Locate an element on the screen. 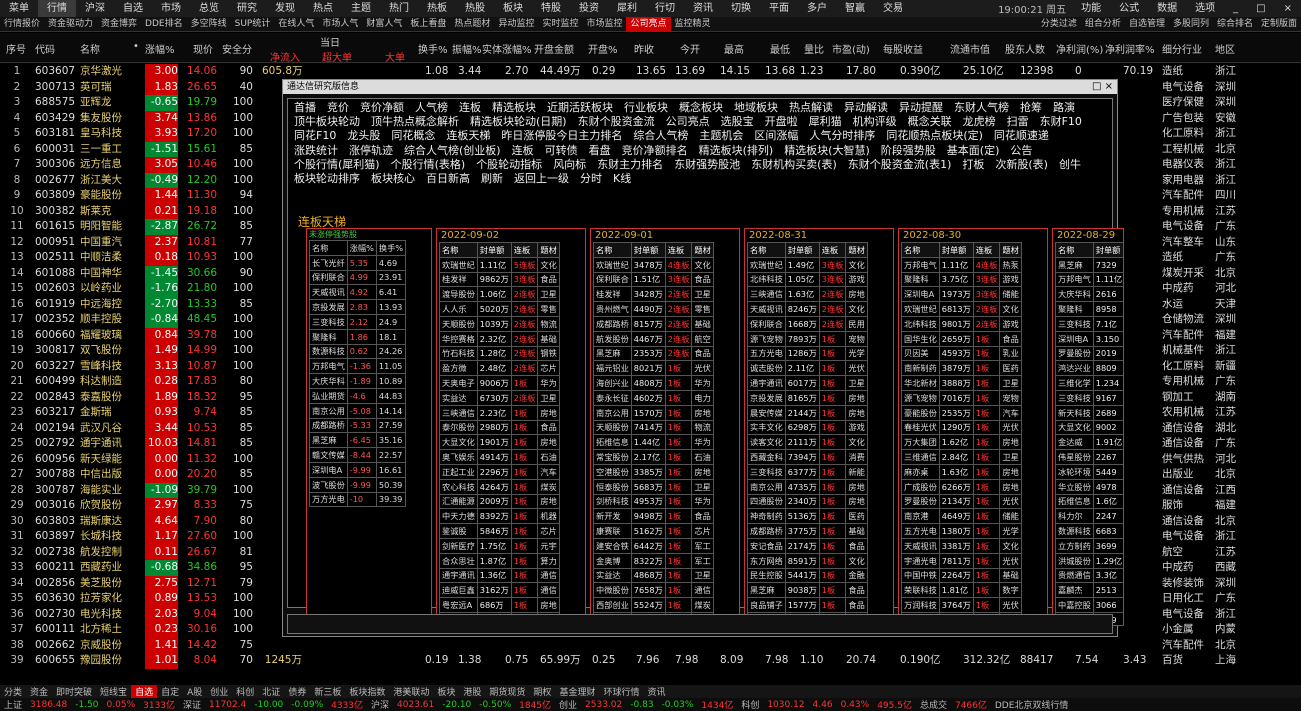 Image resolution: width=1301 pixels, height=711 pixels. dialog-link: 主题机会 is located at coordinates (721, 136).